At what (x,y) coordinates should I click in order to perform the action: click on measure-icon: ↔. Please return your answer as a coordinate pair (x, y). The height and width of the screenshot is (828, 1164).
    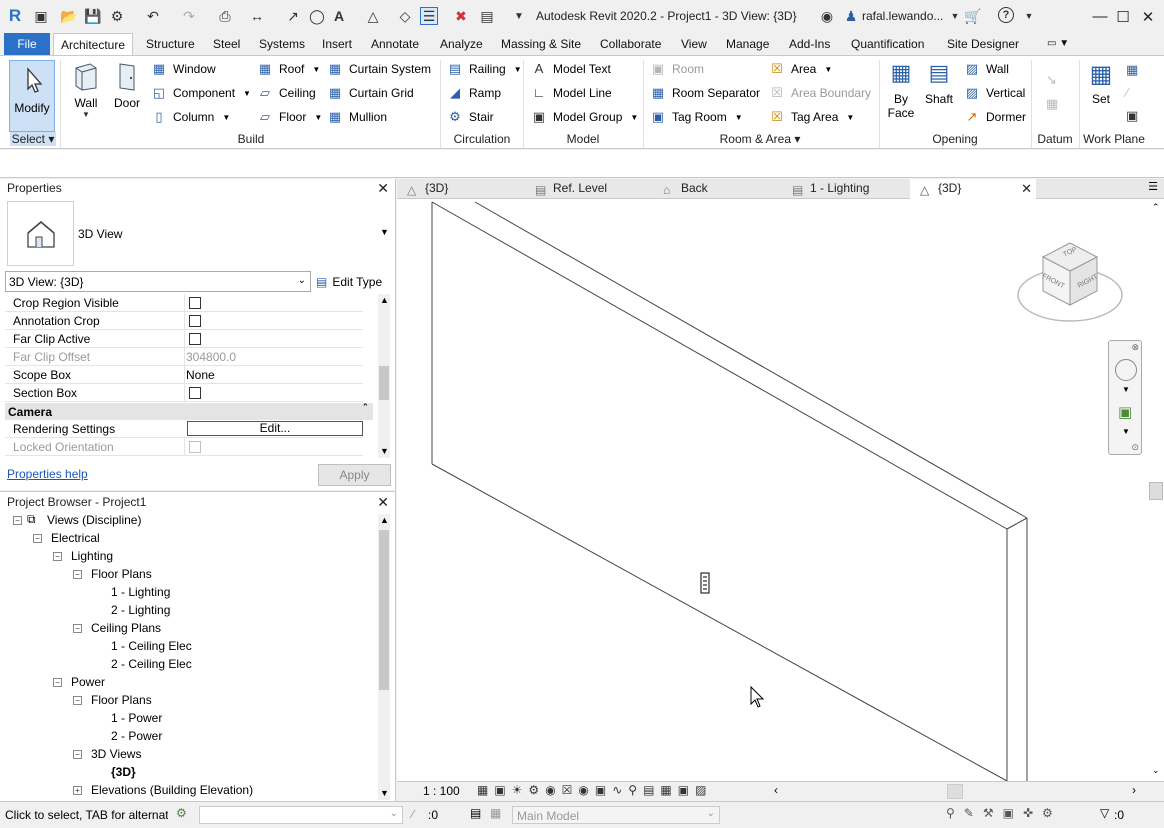
    Looking at the image, I should click on (257, 16).